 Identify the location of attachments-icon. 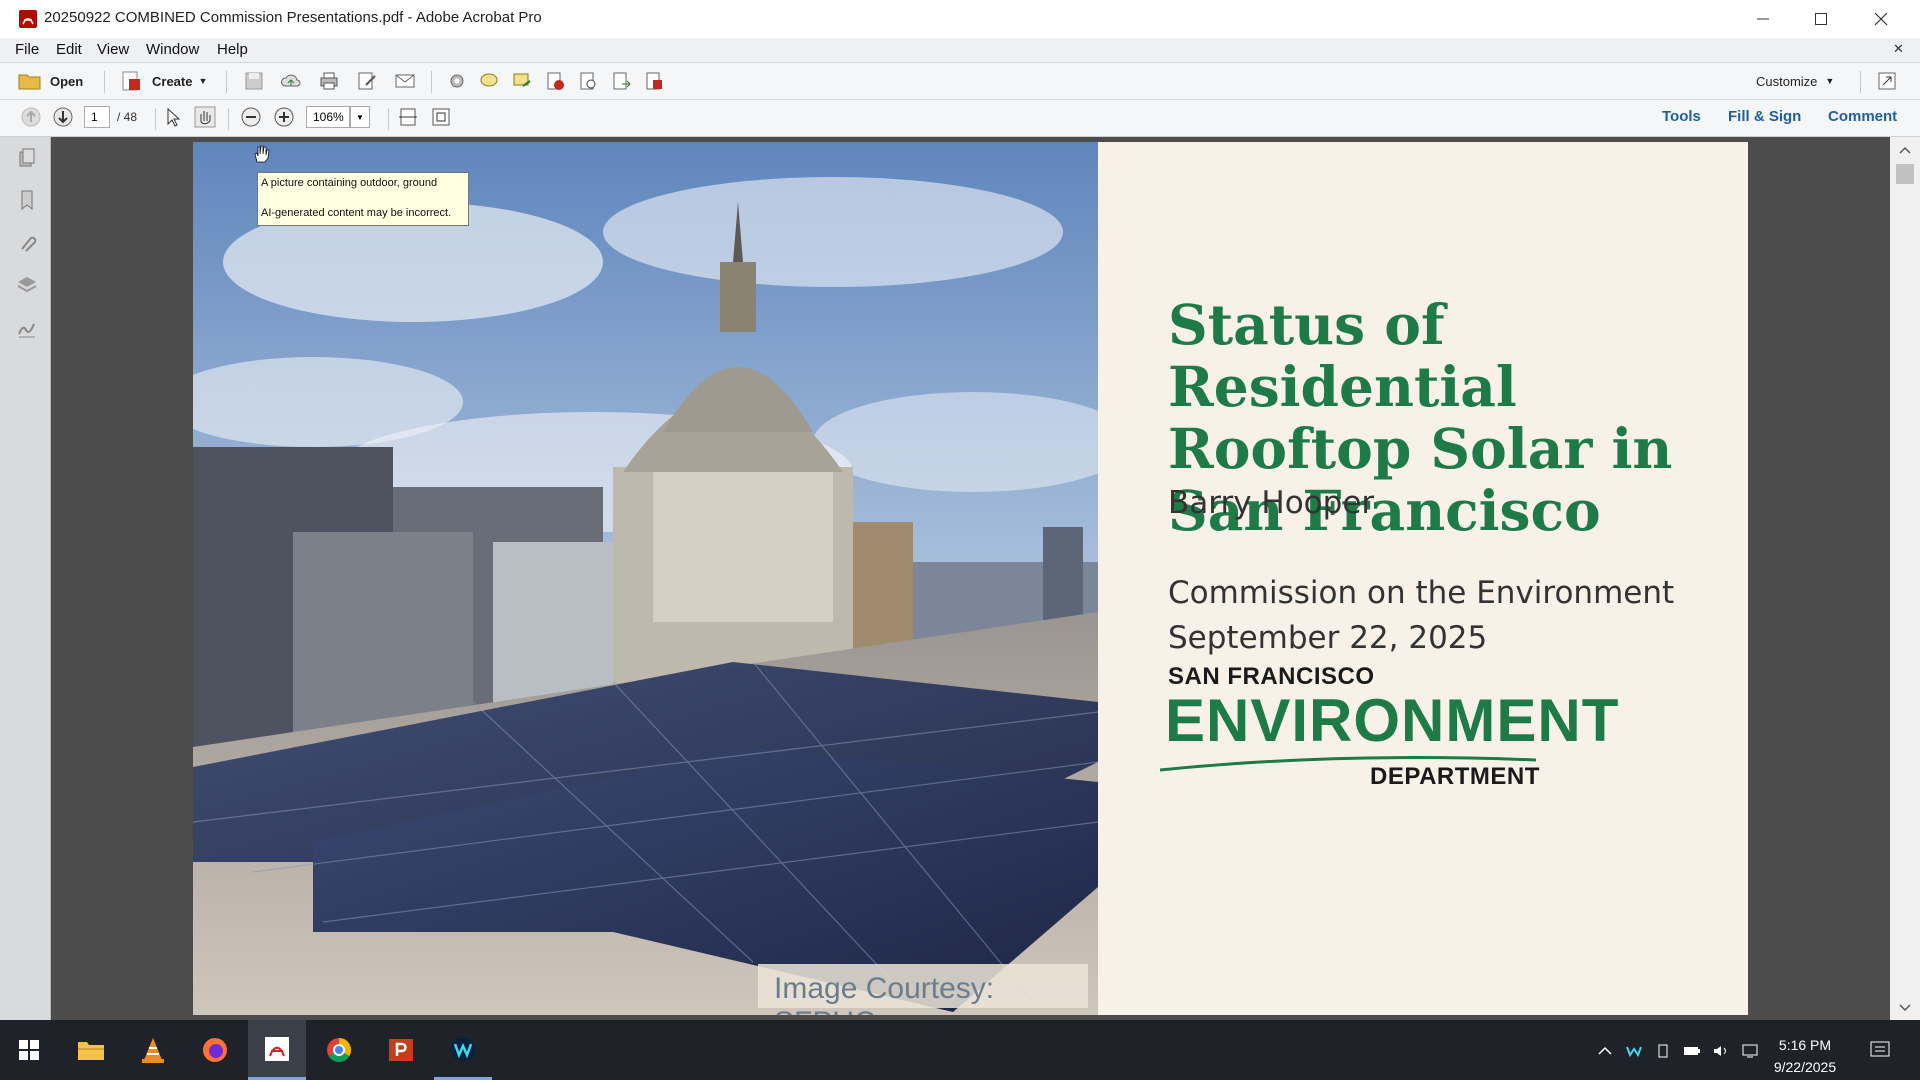
(27, 243).